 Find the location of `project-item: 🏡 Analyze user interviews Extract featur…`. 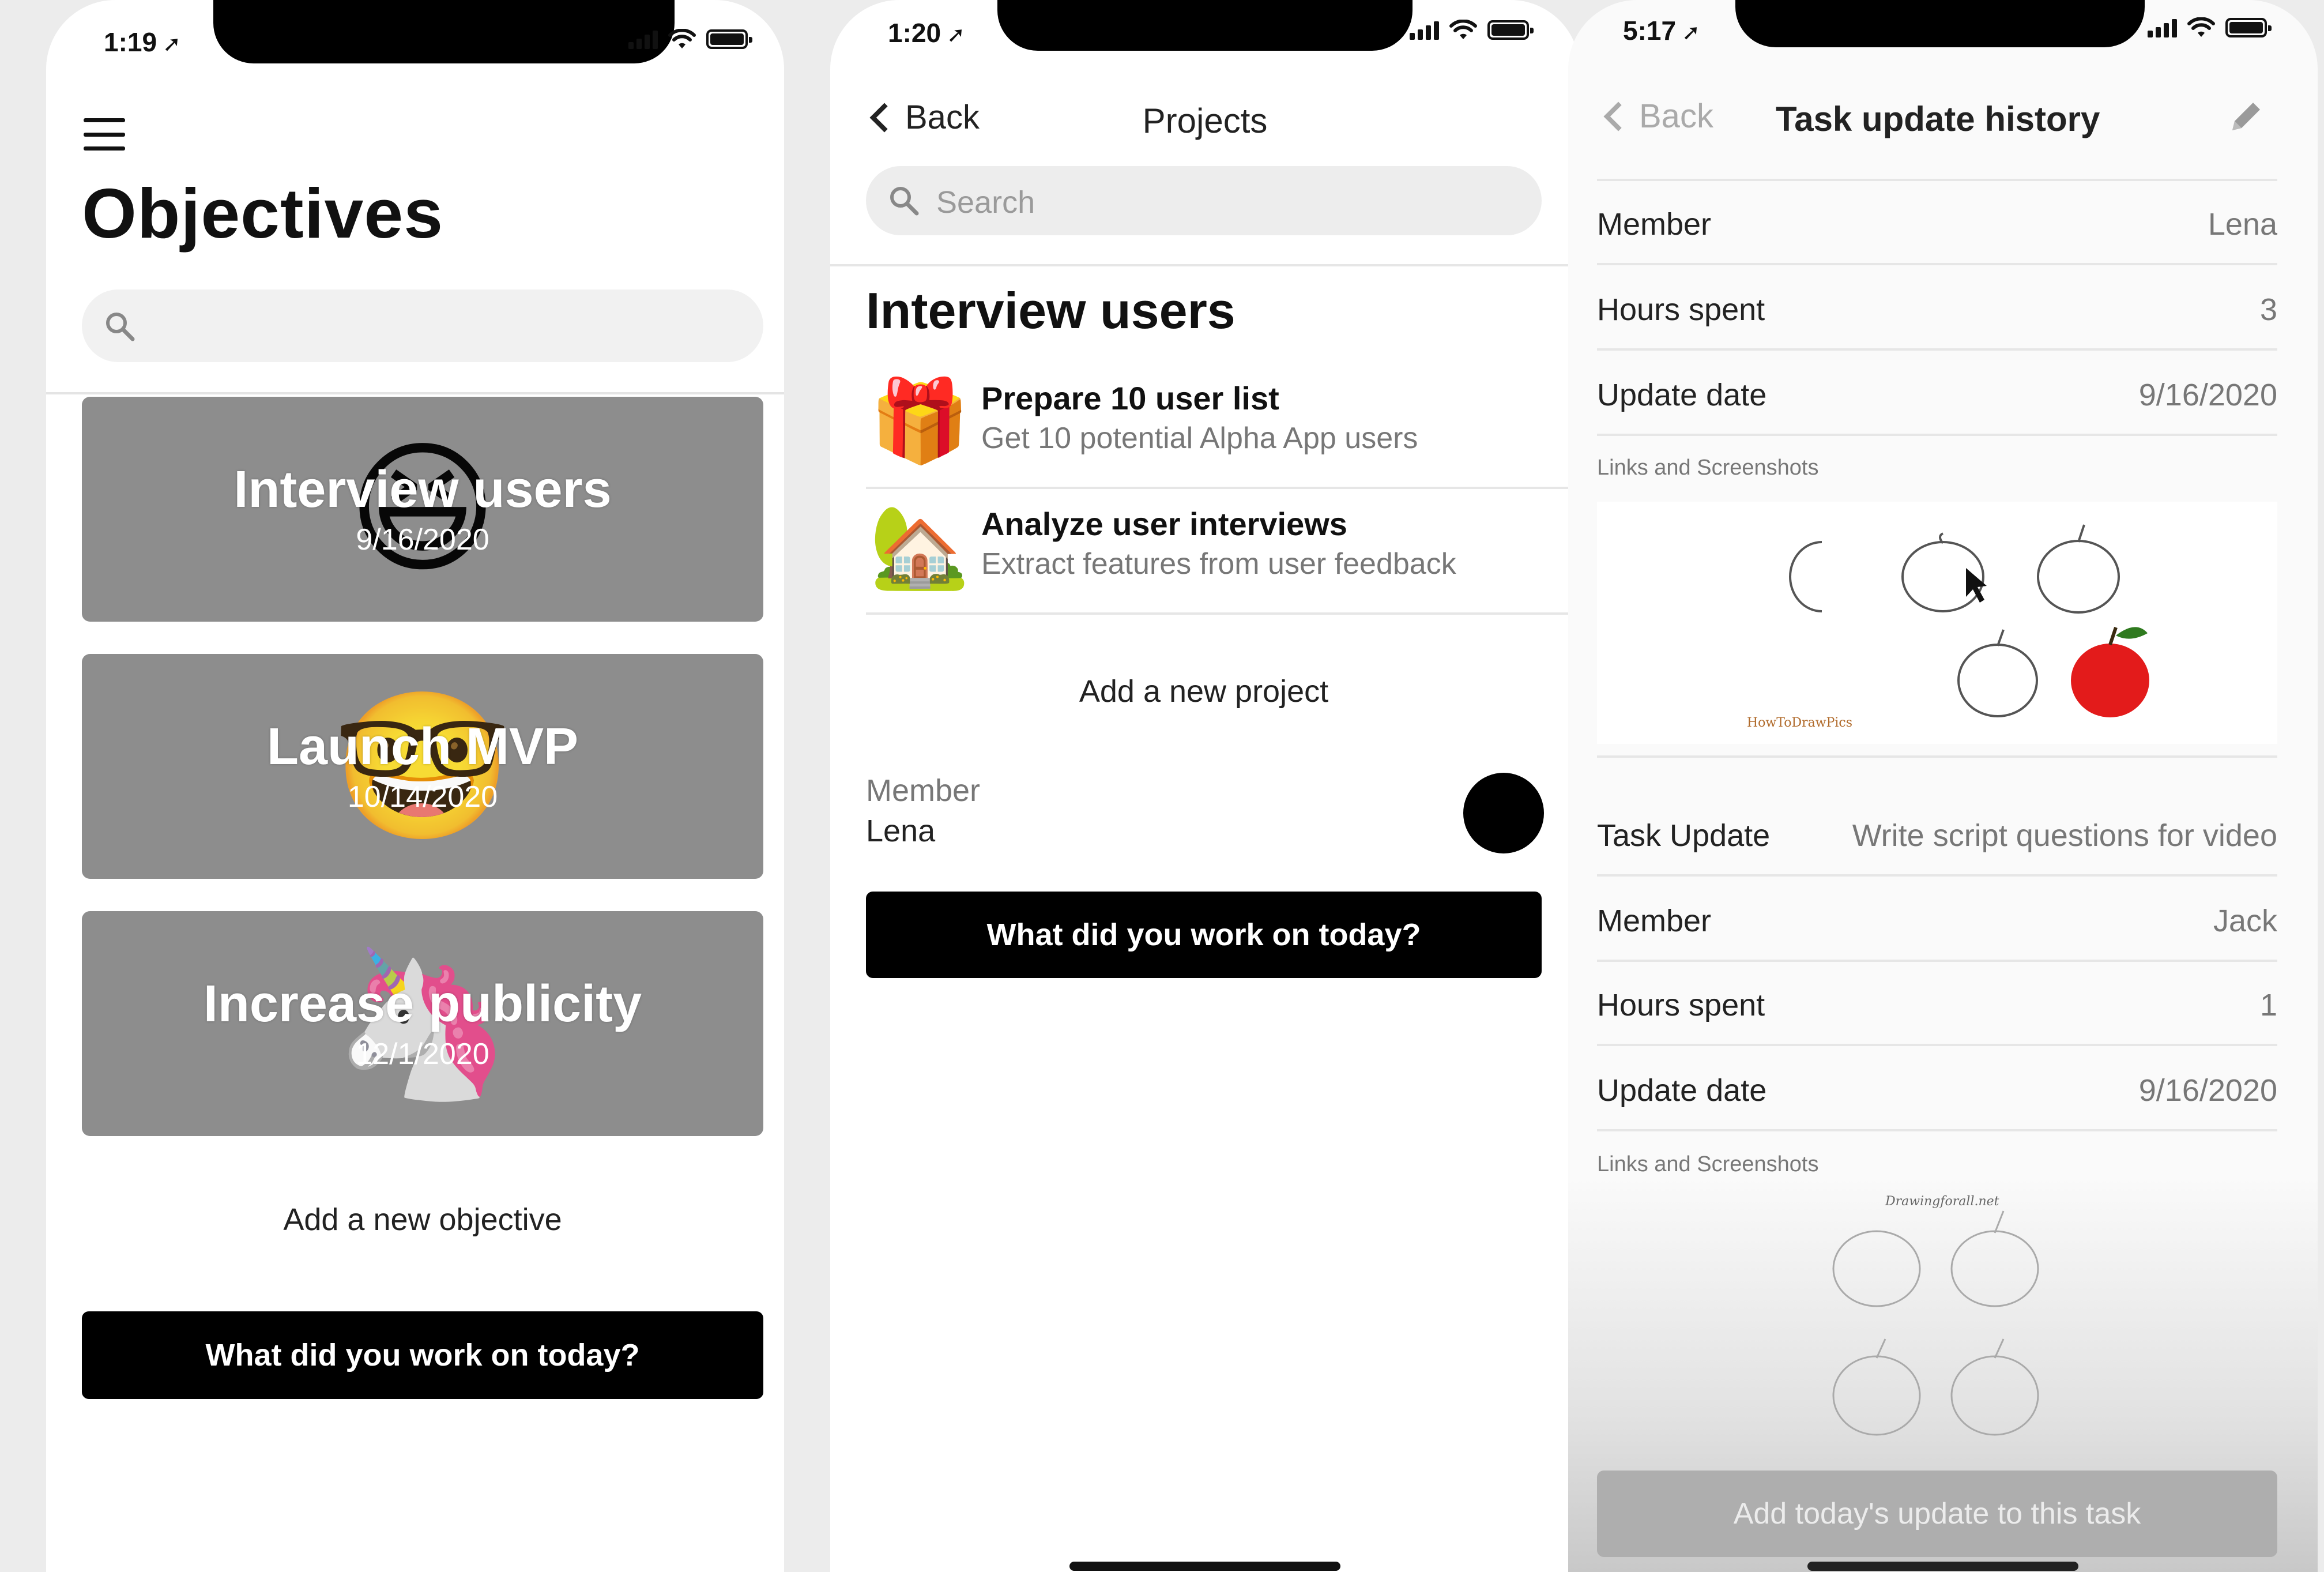

project-item: 🏡 Analyze user interviews Extract featur… is located at coordinates (1223, 552).